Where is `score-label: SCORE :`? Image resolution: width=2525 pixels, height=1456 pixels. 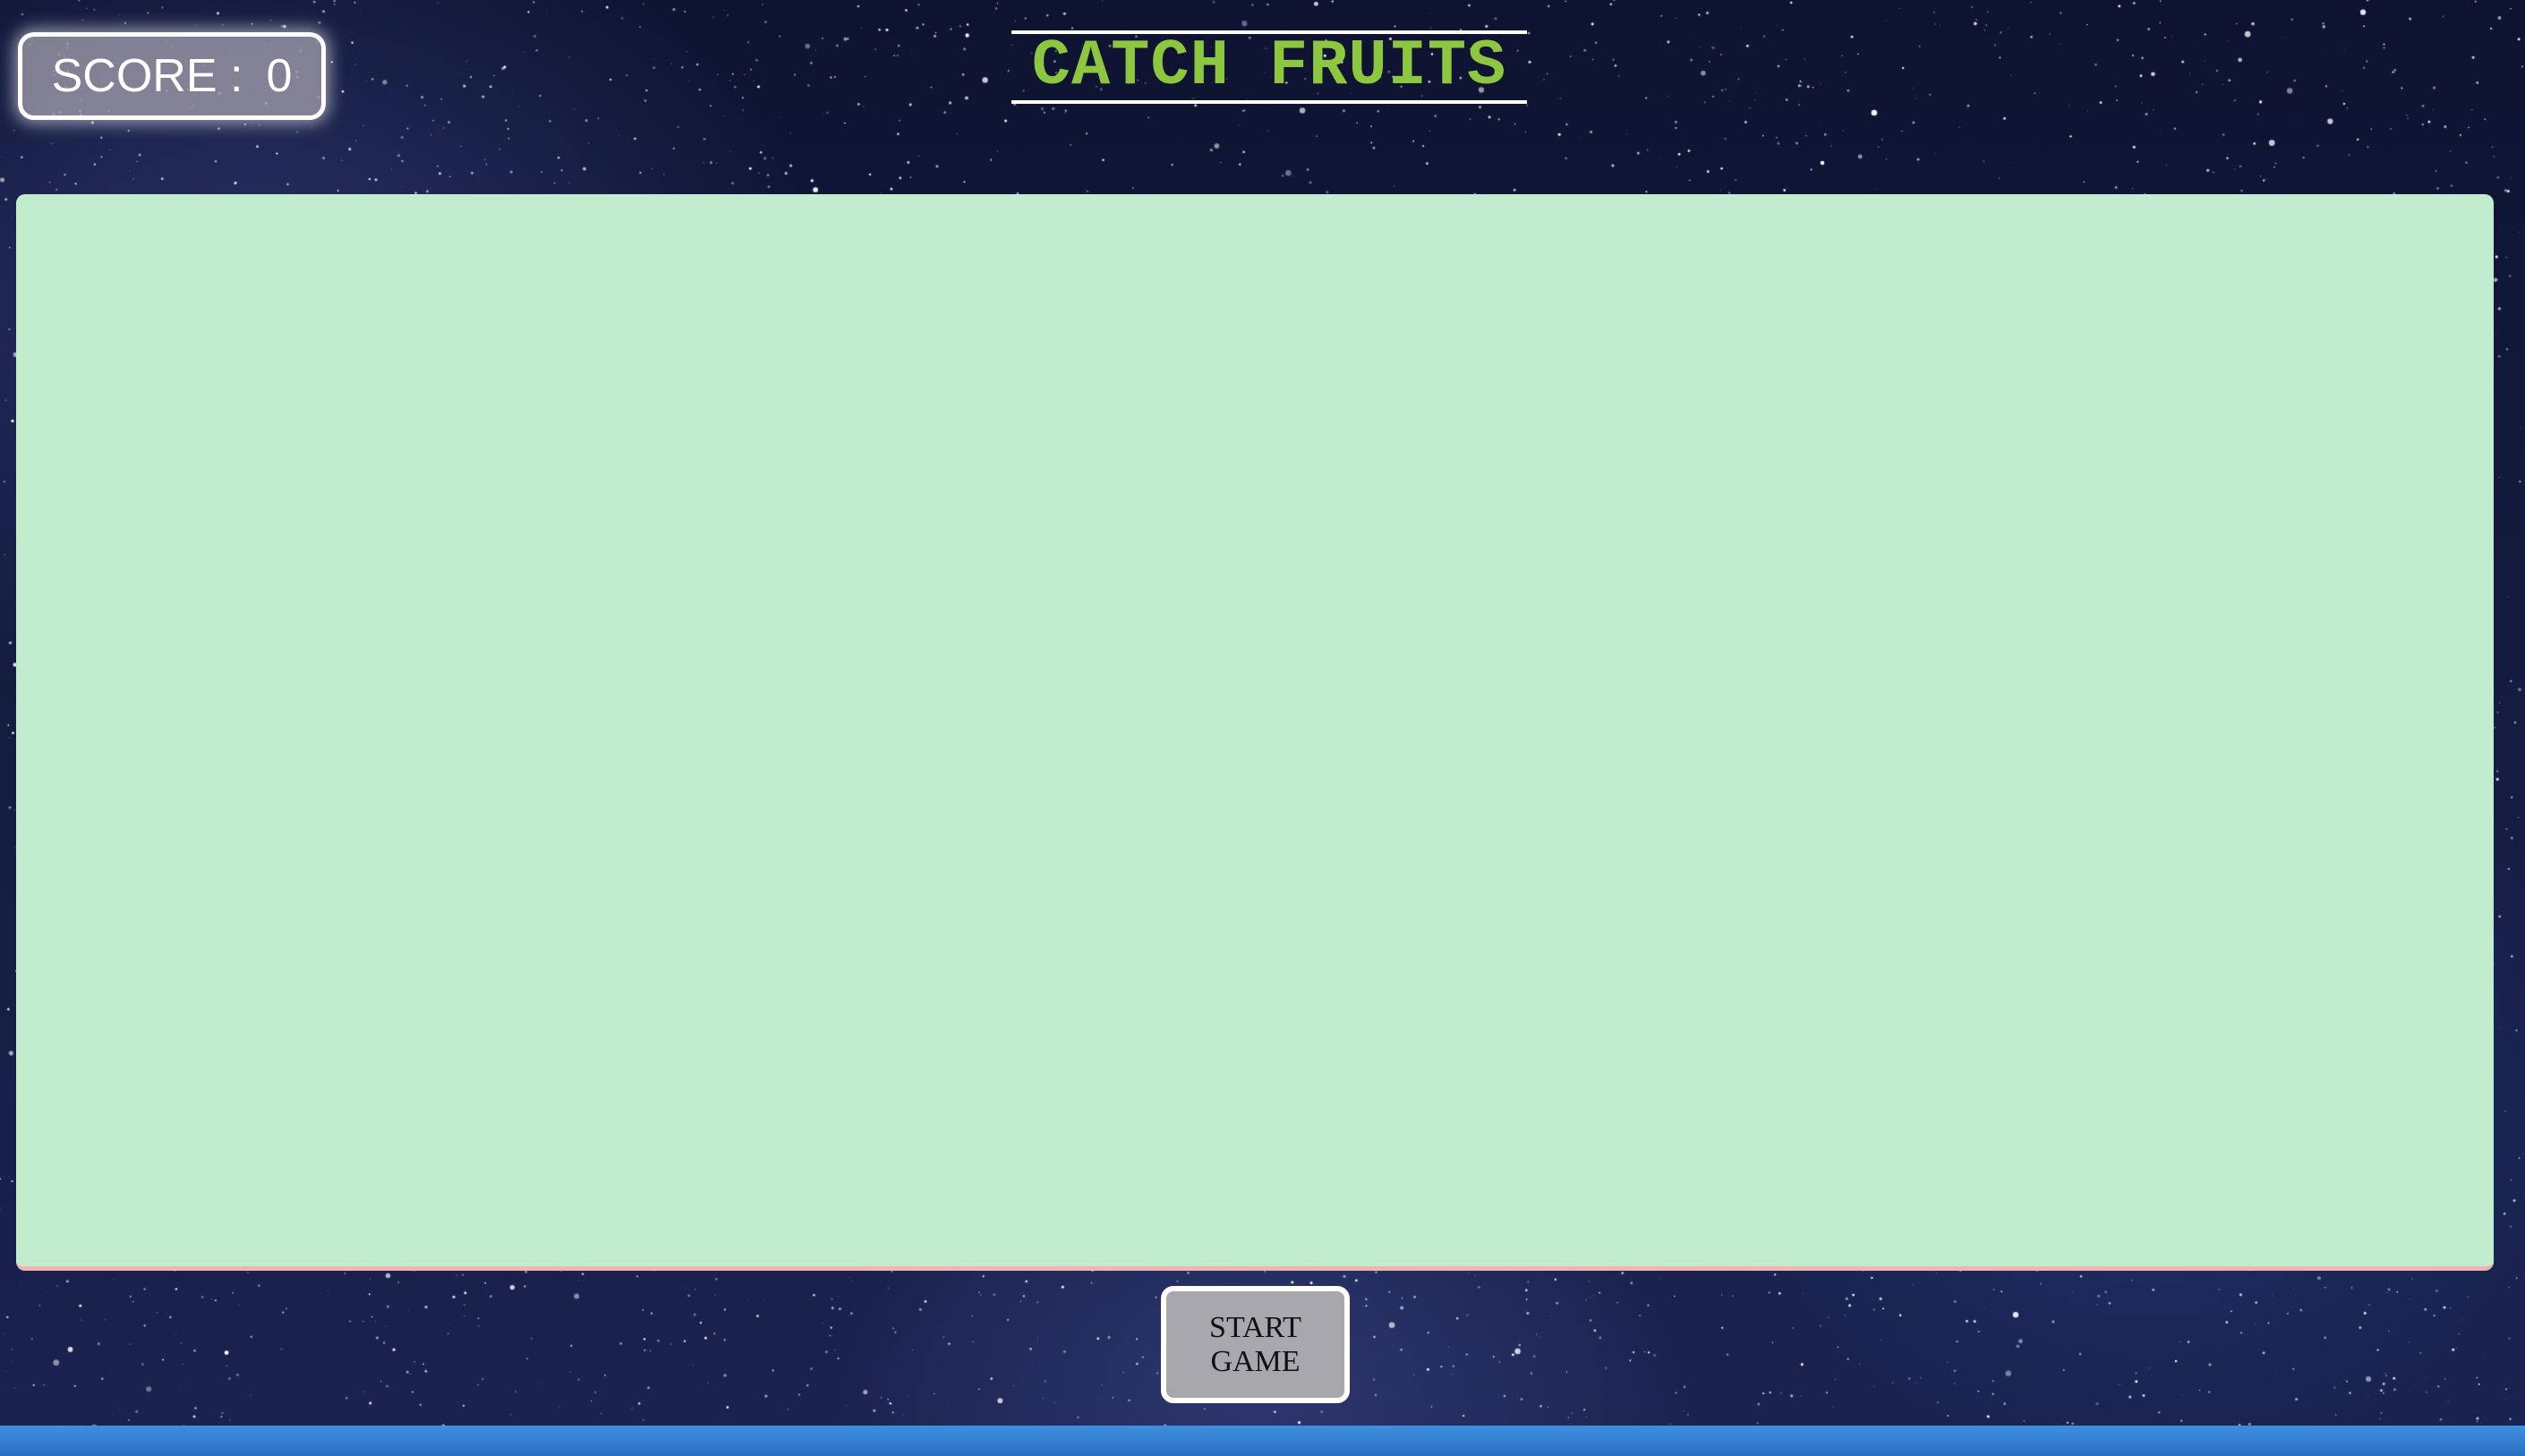
score-label: SCORE : is located at coordinates (147, 76).